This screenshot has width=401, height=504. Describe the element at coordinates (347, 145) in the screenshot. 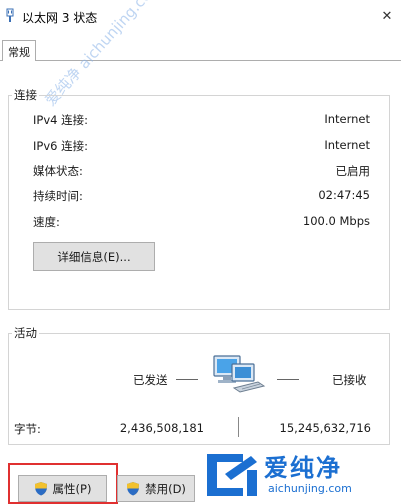

I see `ipv6-value: Internet` at that location.